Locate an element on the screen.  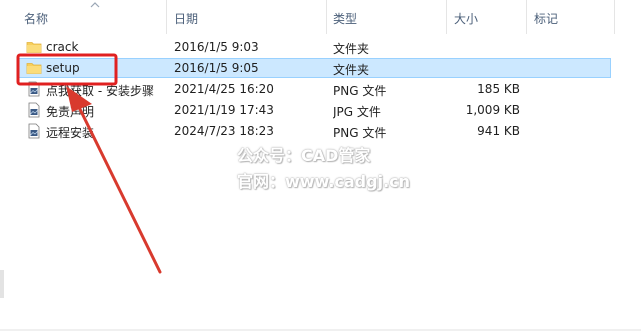
file-size: 1,009 KB is located at coordinates (492, 110).